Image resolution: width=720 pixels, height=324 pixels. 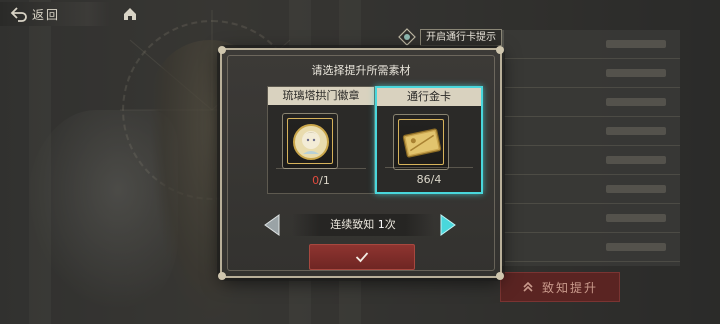 I want to click on back-arrow-icon, so click(x=18, y=14).